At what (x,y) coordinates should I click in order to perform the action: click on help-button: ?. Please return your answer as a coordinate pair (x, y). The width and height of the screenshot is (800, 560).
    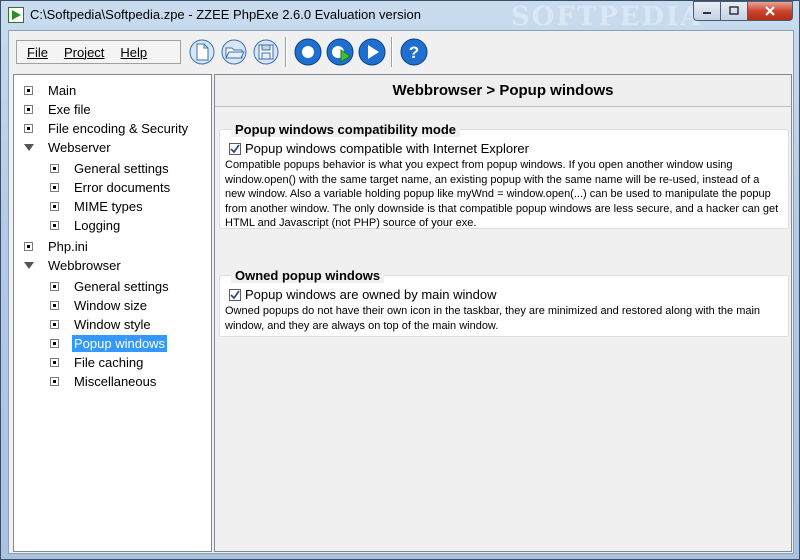
    Looking at the image, I should click on (414, 52).